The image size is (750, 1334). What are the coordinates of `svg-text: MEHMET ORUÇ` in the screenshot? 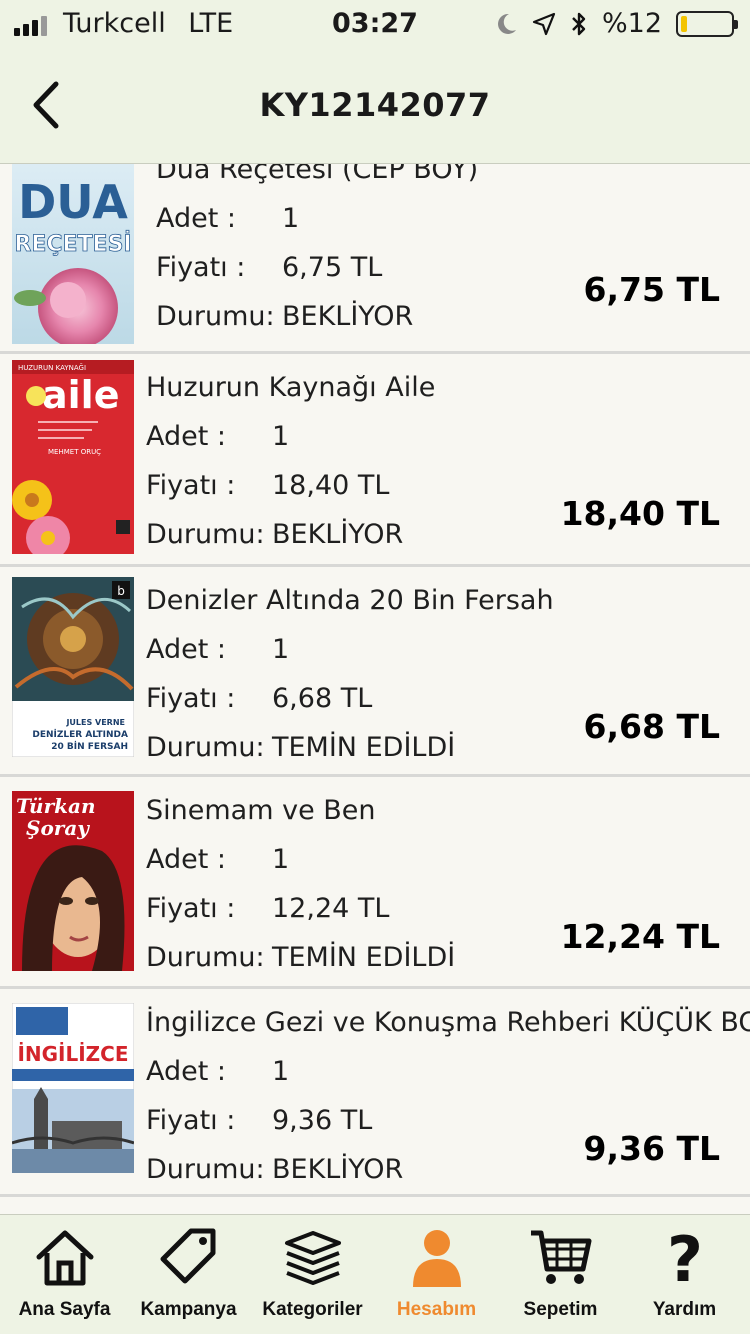 It's located at (74, 452).